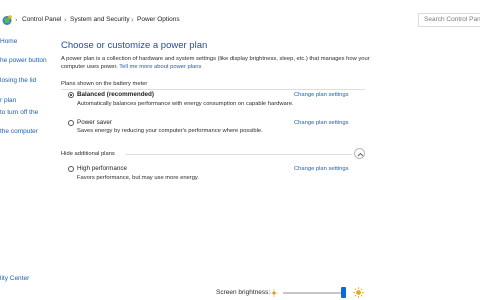 The image size is (480, 300). Describe the element at coordinates (8, 42) in the screenshot. I see `sidebar-item-home: Home` at that location.